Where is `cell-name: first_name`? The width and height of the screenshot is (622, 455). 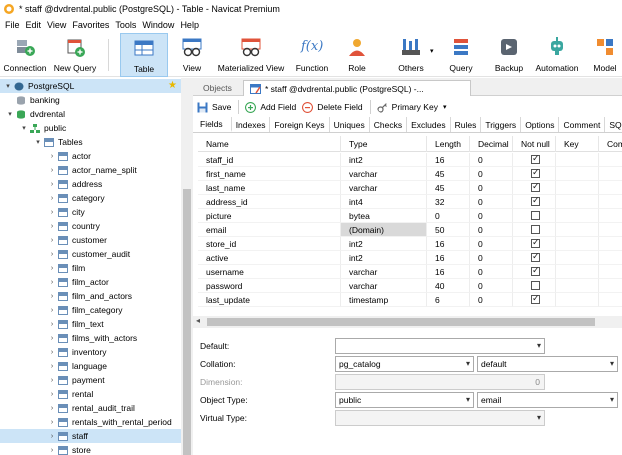 cell-name: first_name is located at coordinates (269, 174).